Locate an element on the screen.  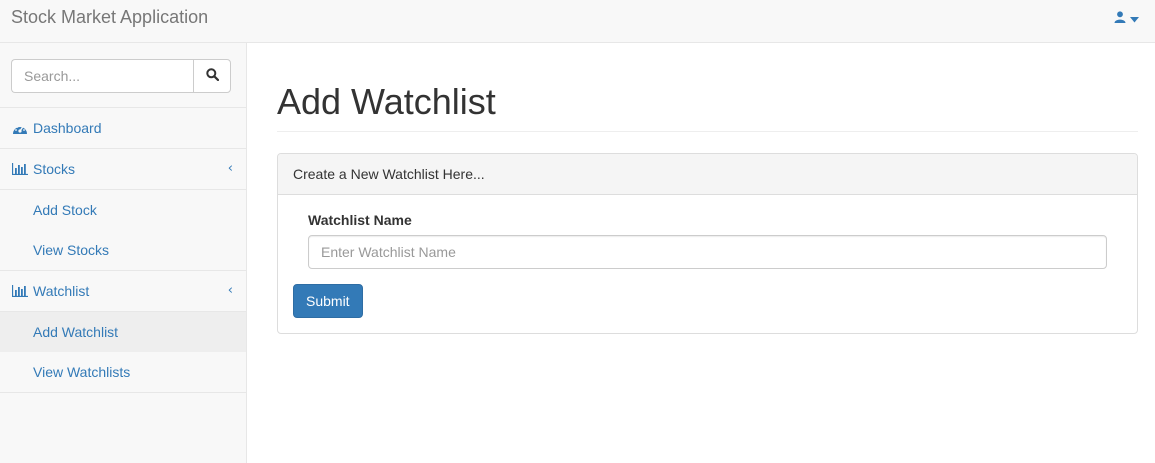
user-menu is located at coordinates (1126, 18).